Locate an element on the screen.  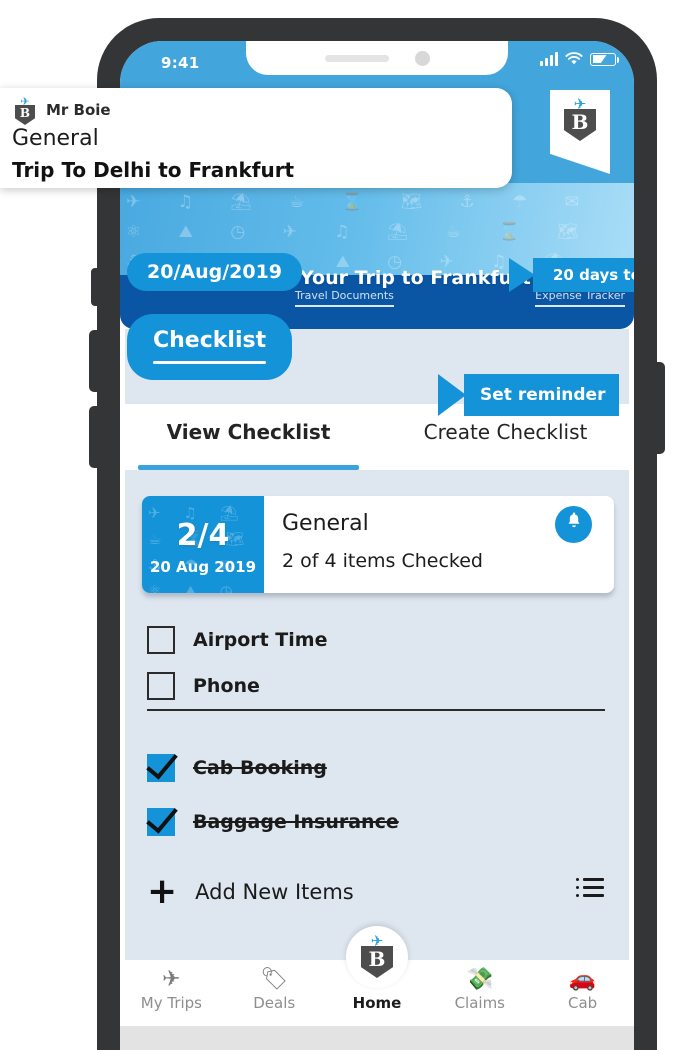
plus-icon: + is located at coordinates (162, 892).